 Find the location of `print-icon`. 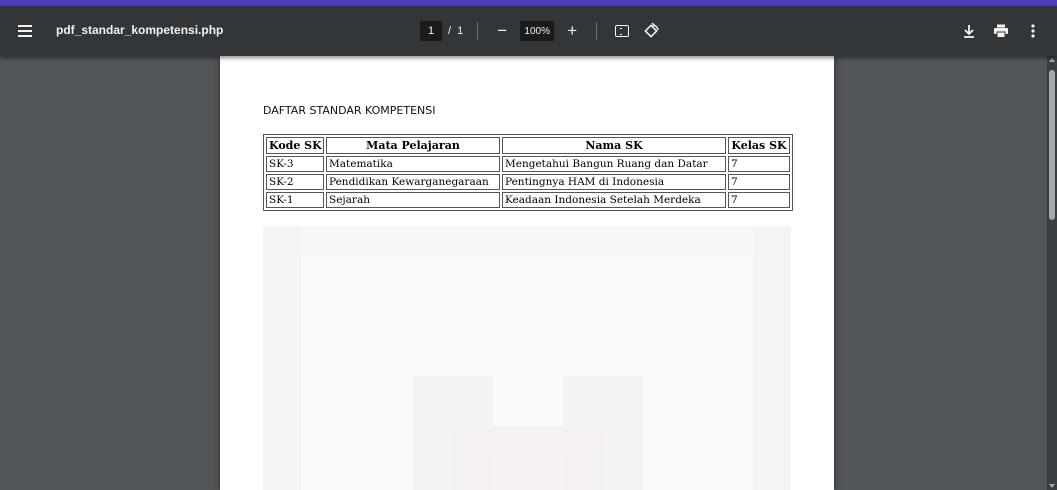

print-icon is located at coordinates (1001, 31).